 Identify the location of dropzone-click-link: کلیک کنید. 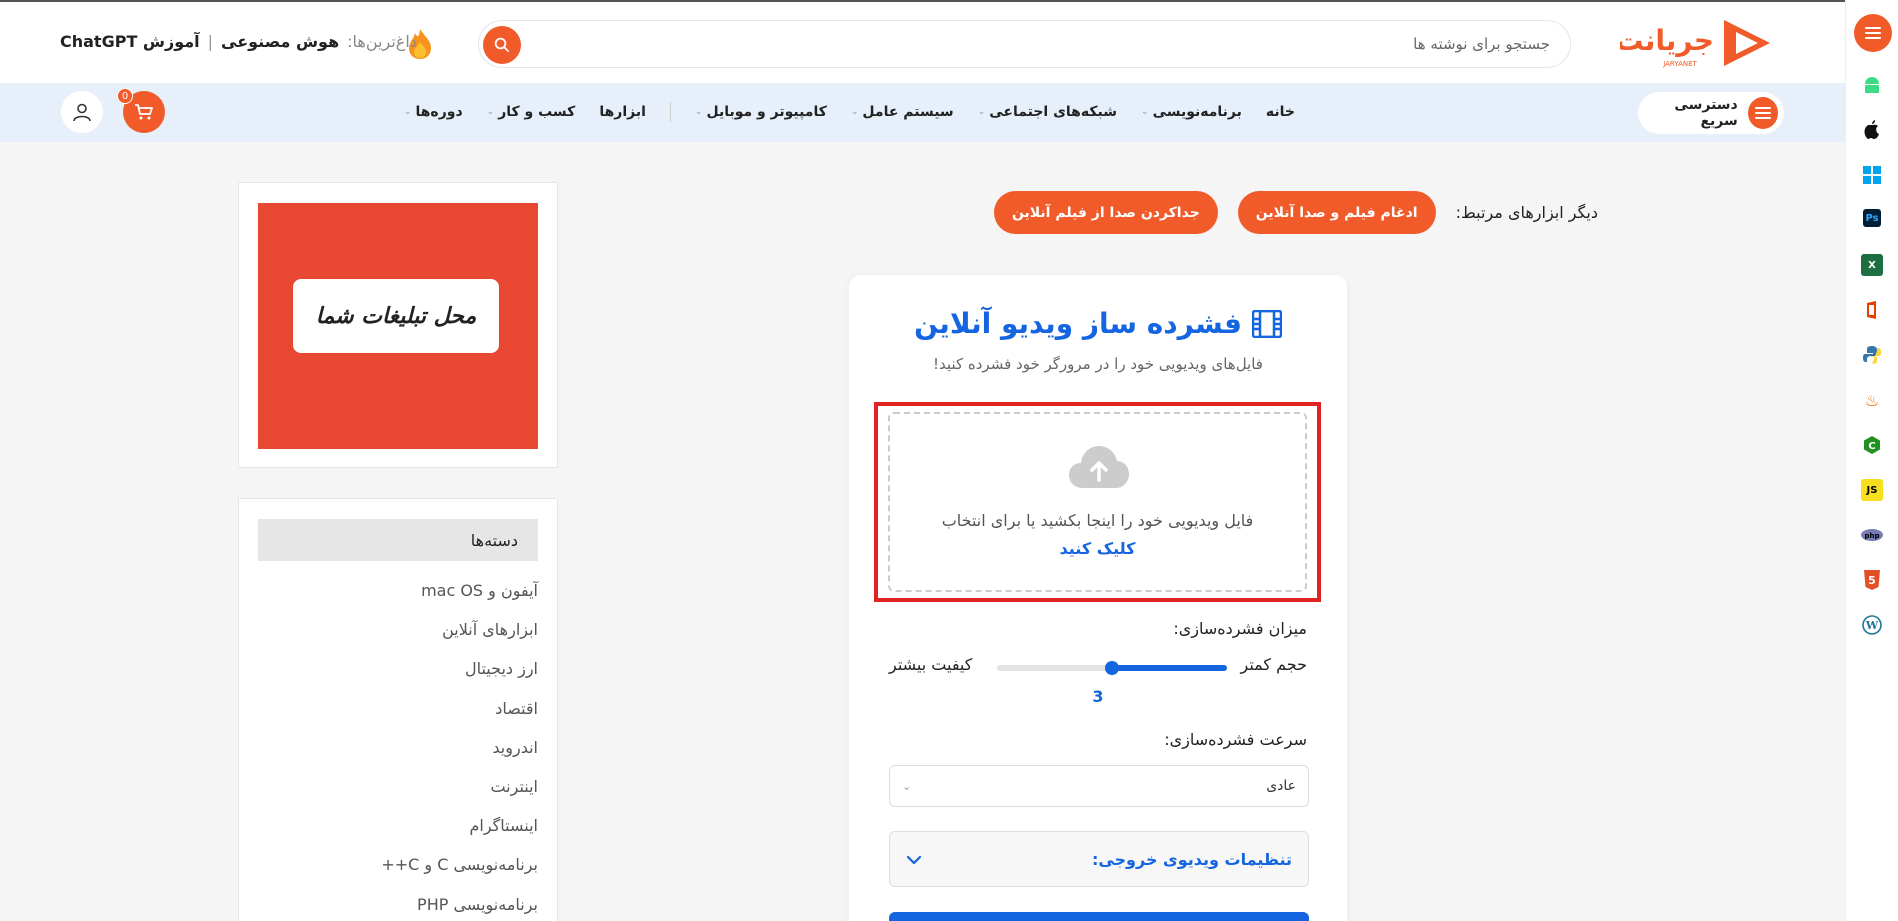
(1097, 548).